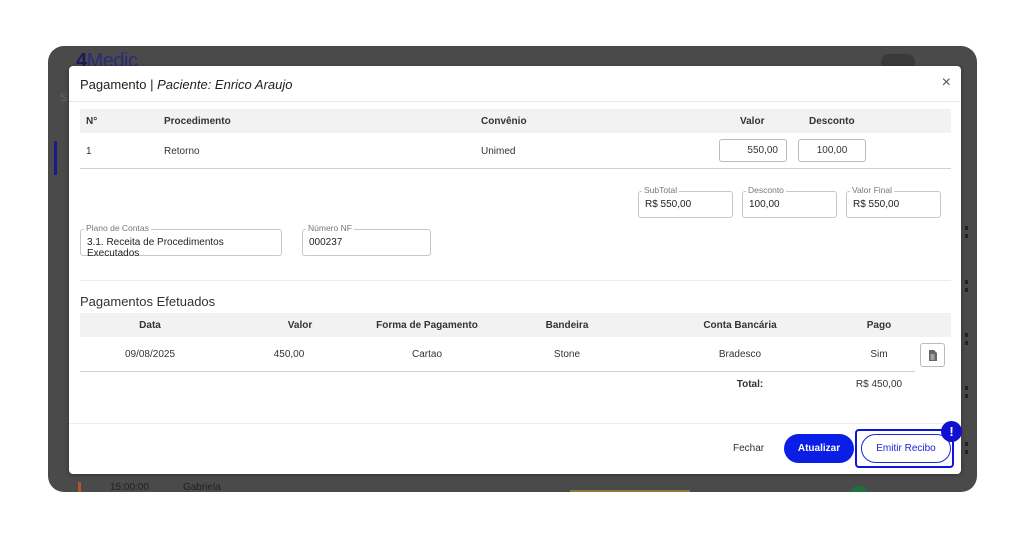 This screenshot has width=1024, height=538. What do you see at coordinates (197, 121) in the screenshot?
I see `header-procedimento: Procedimento` at bounding box center [197, 121].